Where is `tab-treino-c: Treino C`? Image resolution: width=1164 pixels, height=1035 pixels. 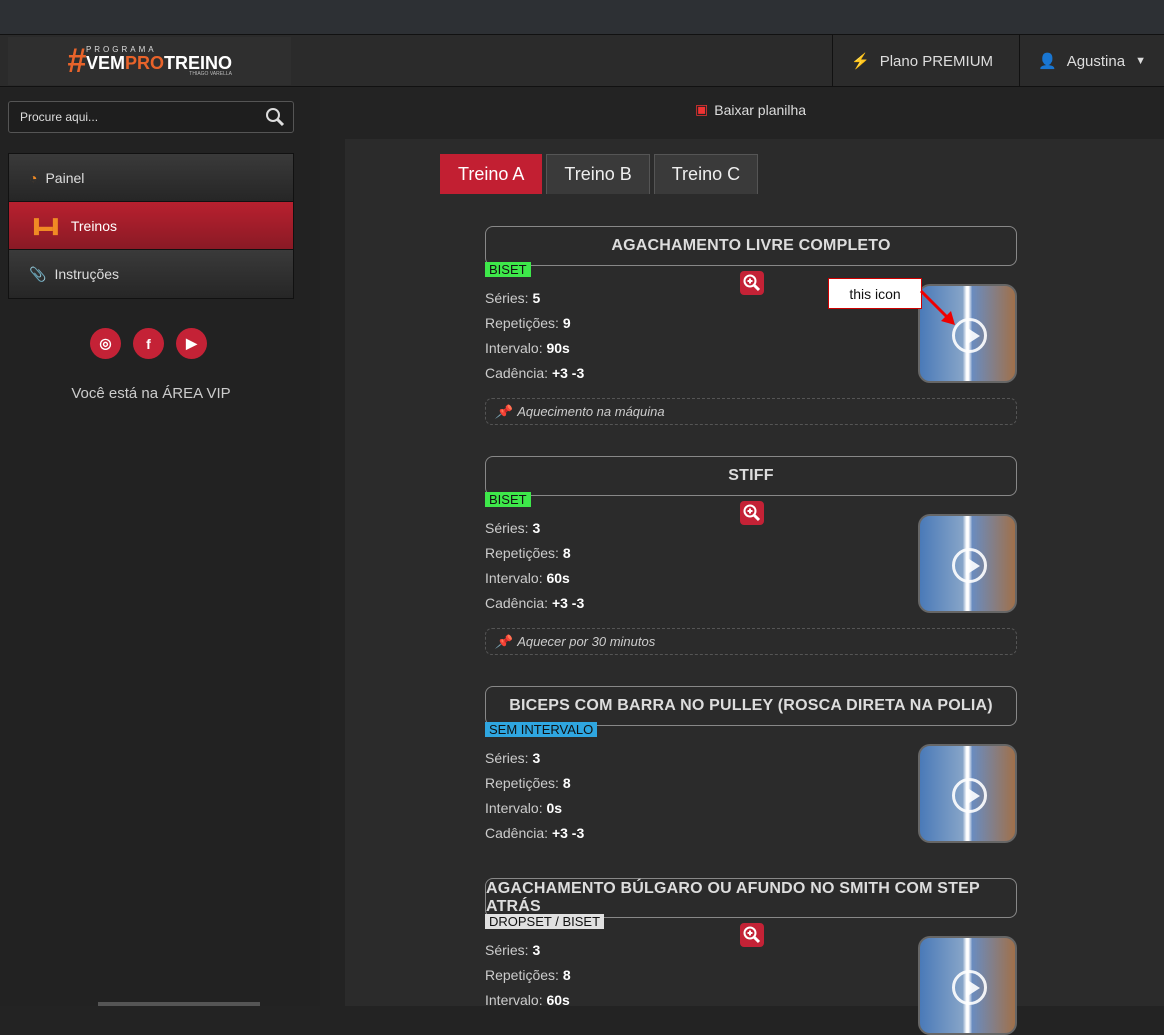 tab-treino-c: Treino C is located at coordinates (706, 174).